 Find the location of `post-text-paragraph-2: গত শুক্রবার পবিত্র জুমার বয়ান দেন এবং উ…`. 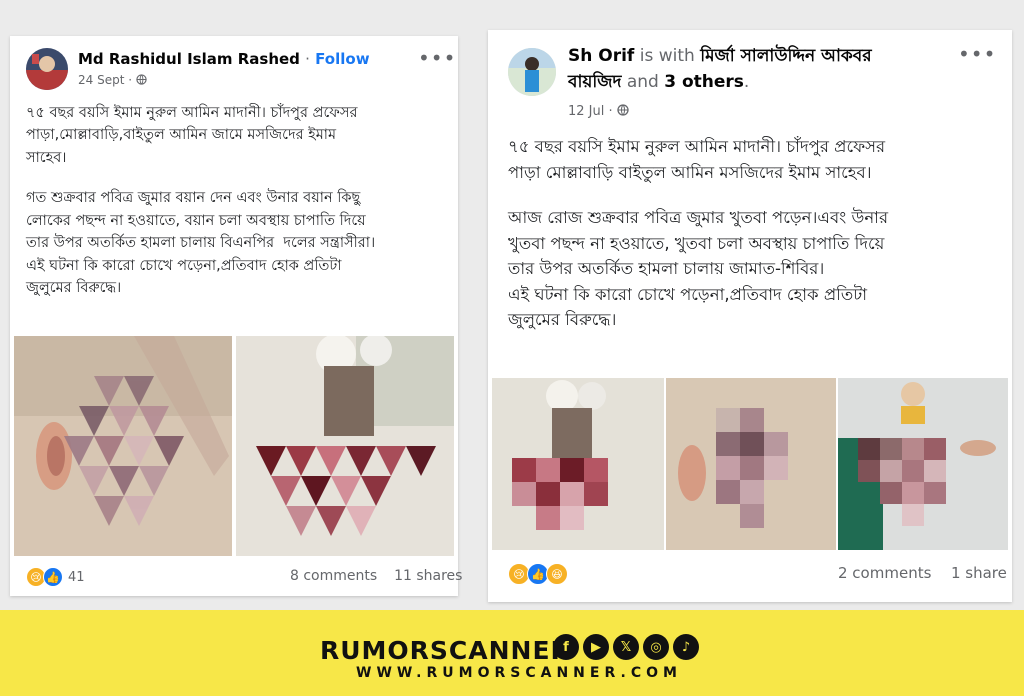

post-text-paragraph-2: গত শুক্রবার পবিত্র জুমার বয়ান দেন এবং উ… is located at coordinates (201, 243).